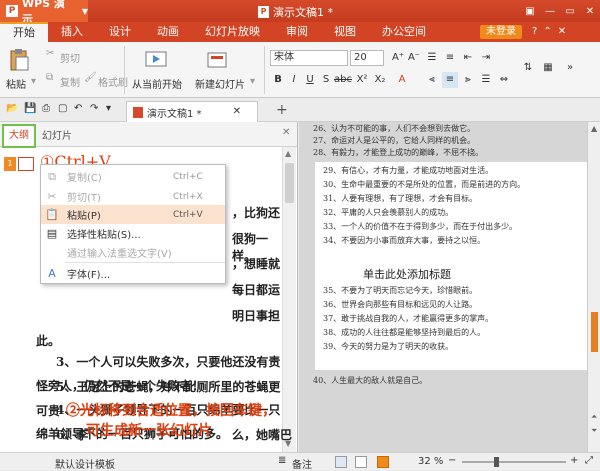 Image resolution: width=600 pixels, height=471 pixels. I want to click on slideshow-icon, so click(383, 462).